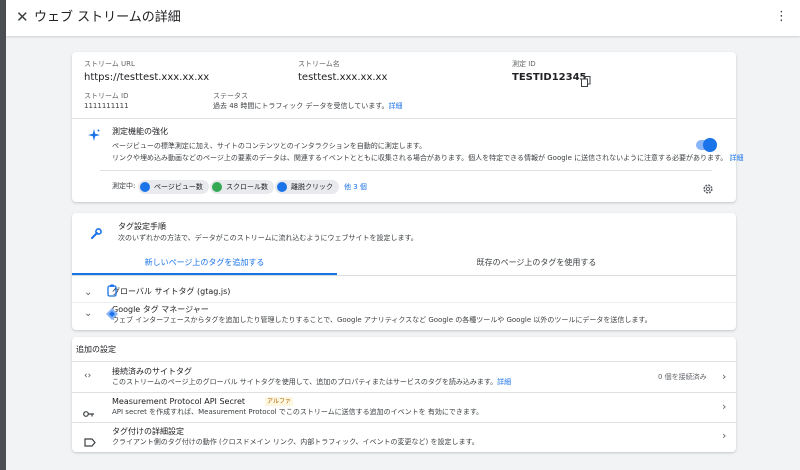 The image size is (800, 470). What do you see at coordinates (586, 79) in the screenshot?
I see `copy-icon` at bounding box center [586, 79].